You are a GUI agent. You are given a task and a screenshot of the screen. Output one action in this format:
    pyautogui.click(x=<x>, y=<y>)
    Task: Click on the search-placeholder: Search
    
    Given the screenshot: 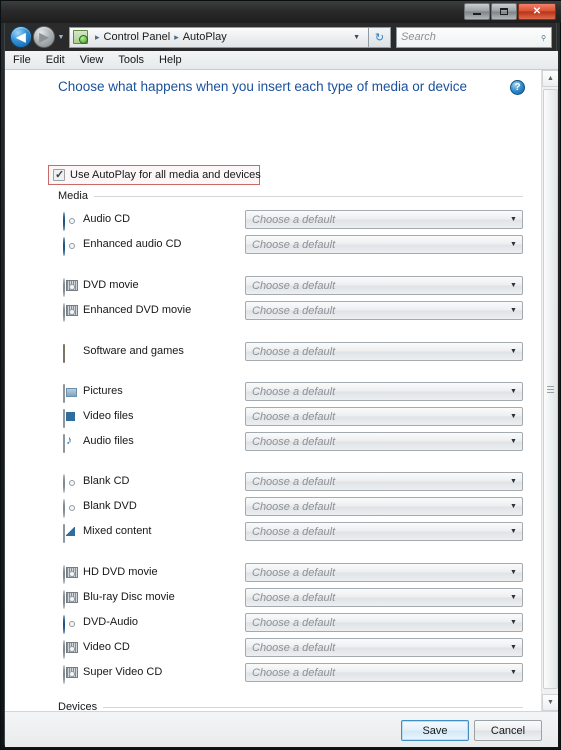 What is the action you would take?
    pyautogui.click(x=418, y=37)
    